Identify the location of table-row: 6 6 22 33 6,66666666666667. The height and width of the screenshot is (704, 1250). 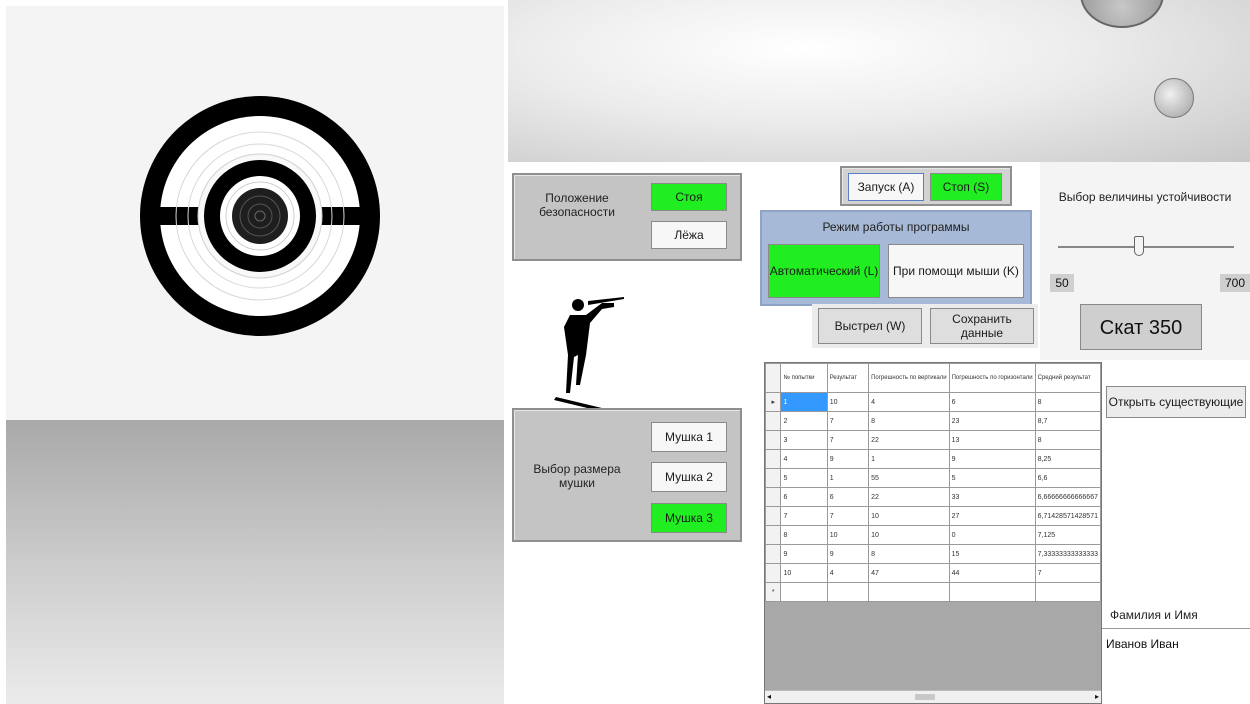
(933, 497).